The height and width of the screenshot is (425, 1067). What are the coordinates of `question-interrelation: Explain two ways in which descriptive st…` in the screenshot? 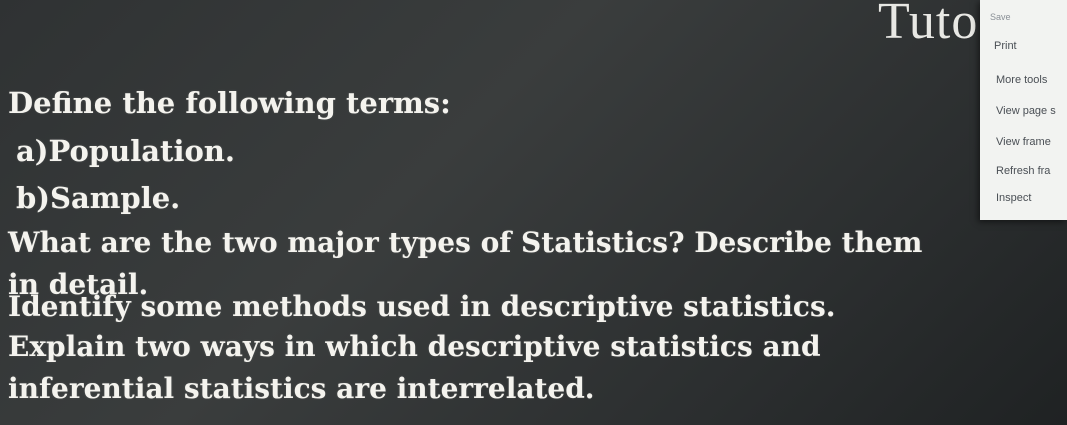 It's located at (414, 346).